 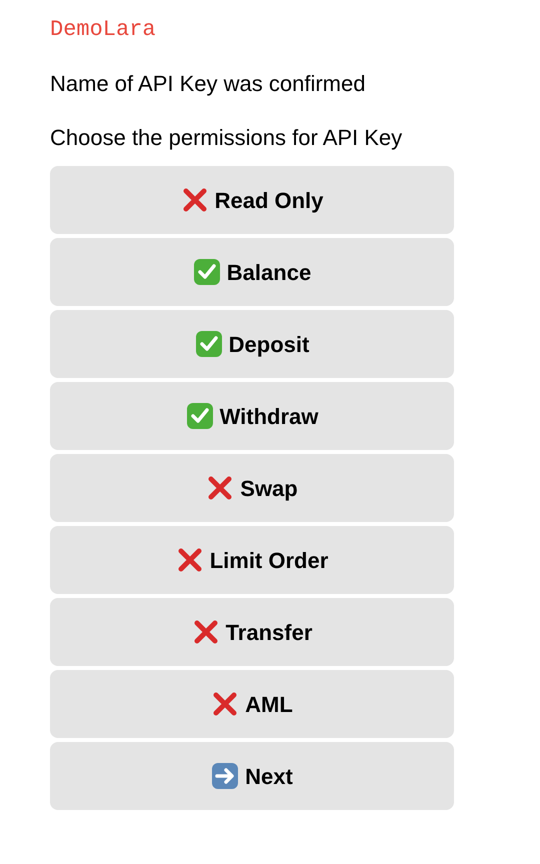 What do you see at coordinates (226, 138) in the screenshot?
I see `message-text: Choose the permissions for API Key` at bounding box center [226, 138].